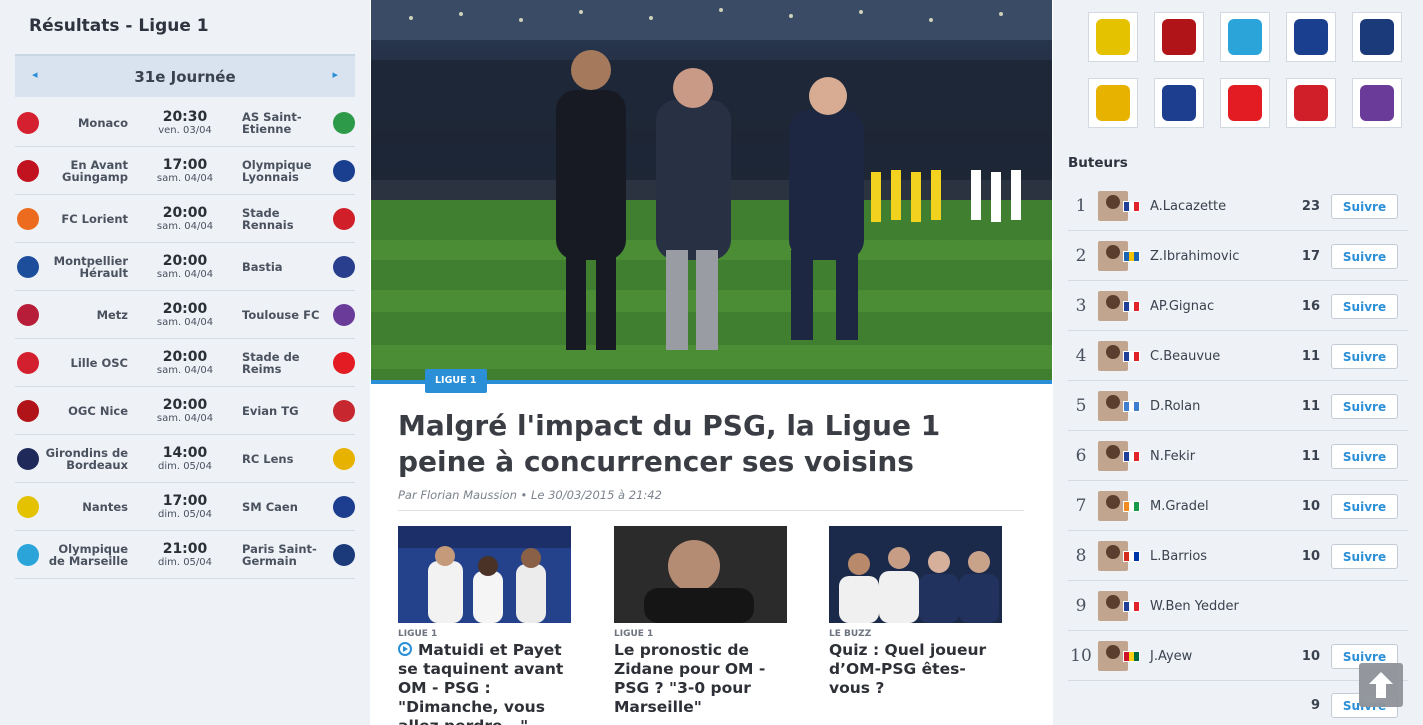 The height and width of the screenshot is (725, 1423). What do you see at coordinates (185, 507) in the screenshot?
I see `match-row: Nantes 17:00 dim. 05/04 SM Caen` at bounding box center [185, 507].